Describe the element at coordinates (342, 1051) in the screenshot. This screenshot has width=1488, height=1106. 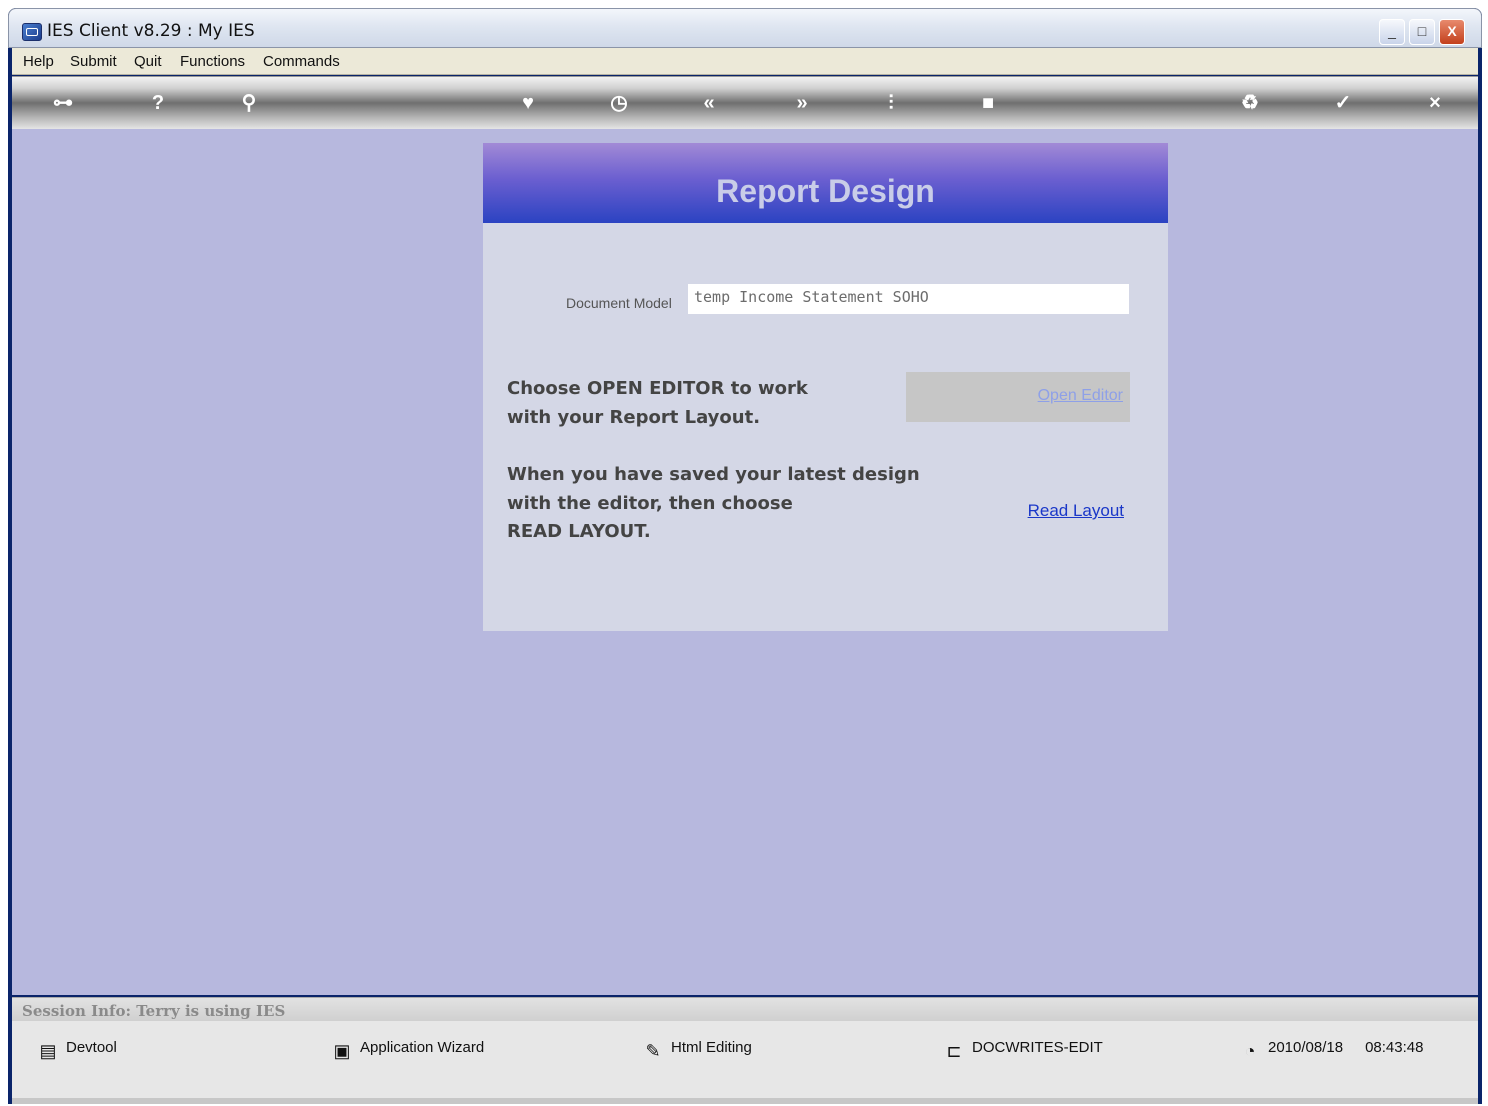
I see `wizard-icon: ▣` at that location.